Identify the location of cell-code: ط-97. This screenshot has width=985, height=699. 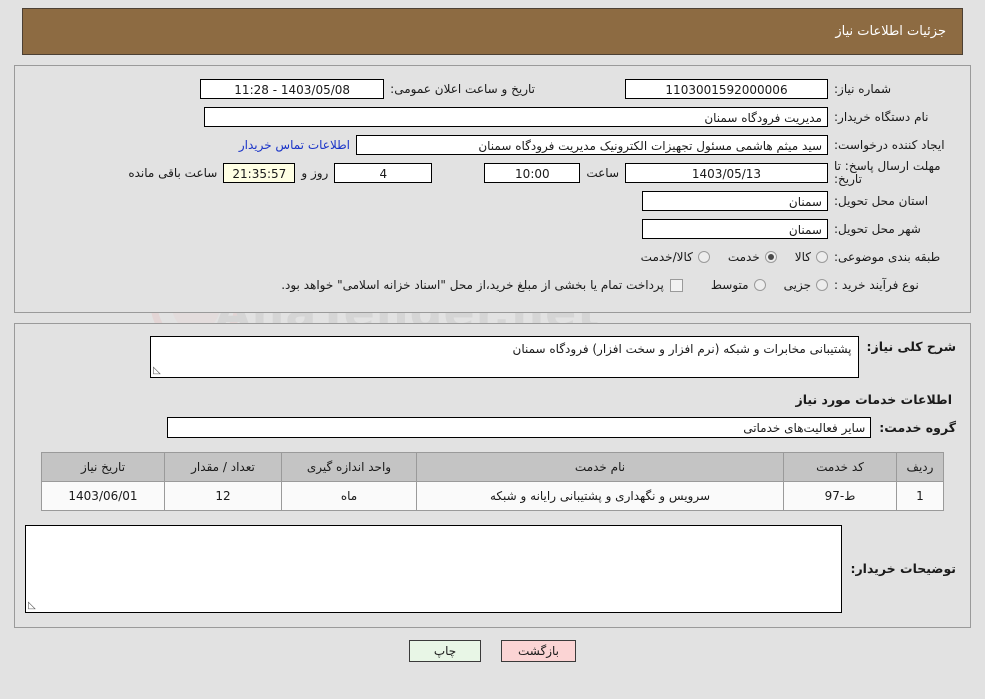
(840, 496).